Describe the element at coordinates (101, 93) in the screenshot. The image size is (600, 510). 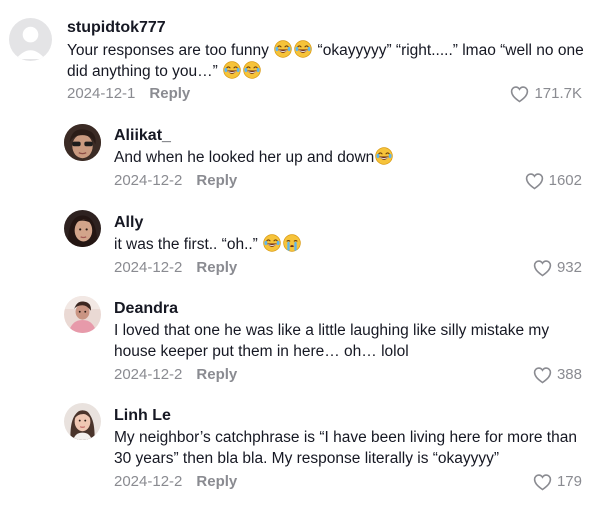
I see `comment-date: 2024-12-1` at that location.